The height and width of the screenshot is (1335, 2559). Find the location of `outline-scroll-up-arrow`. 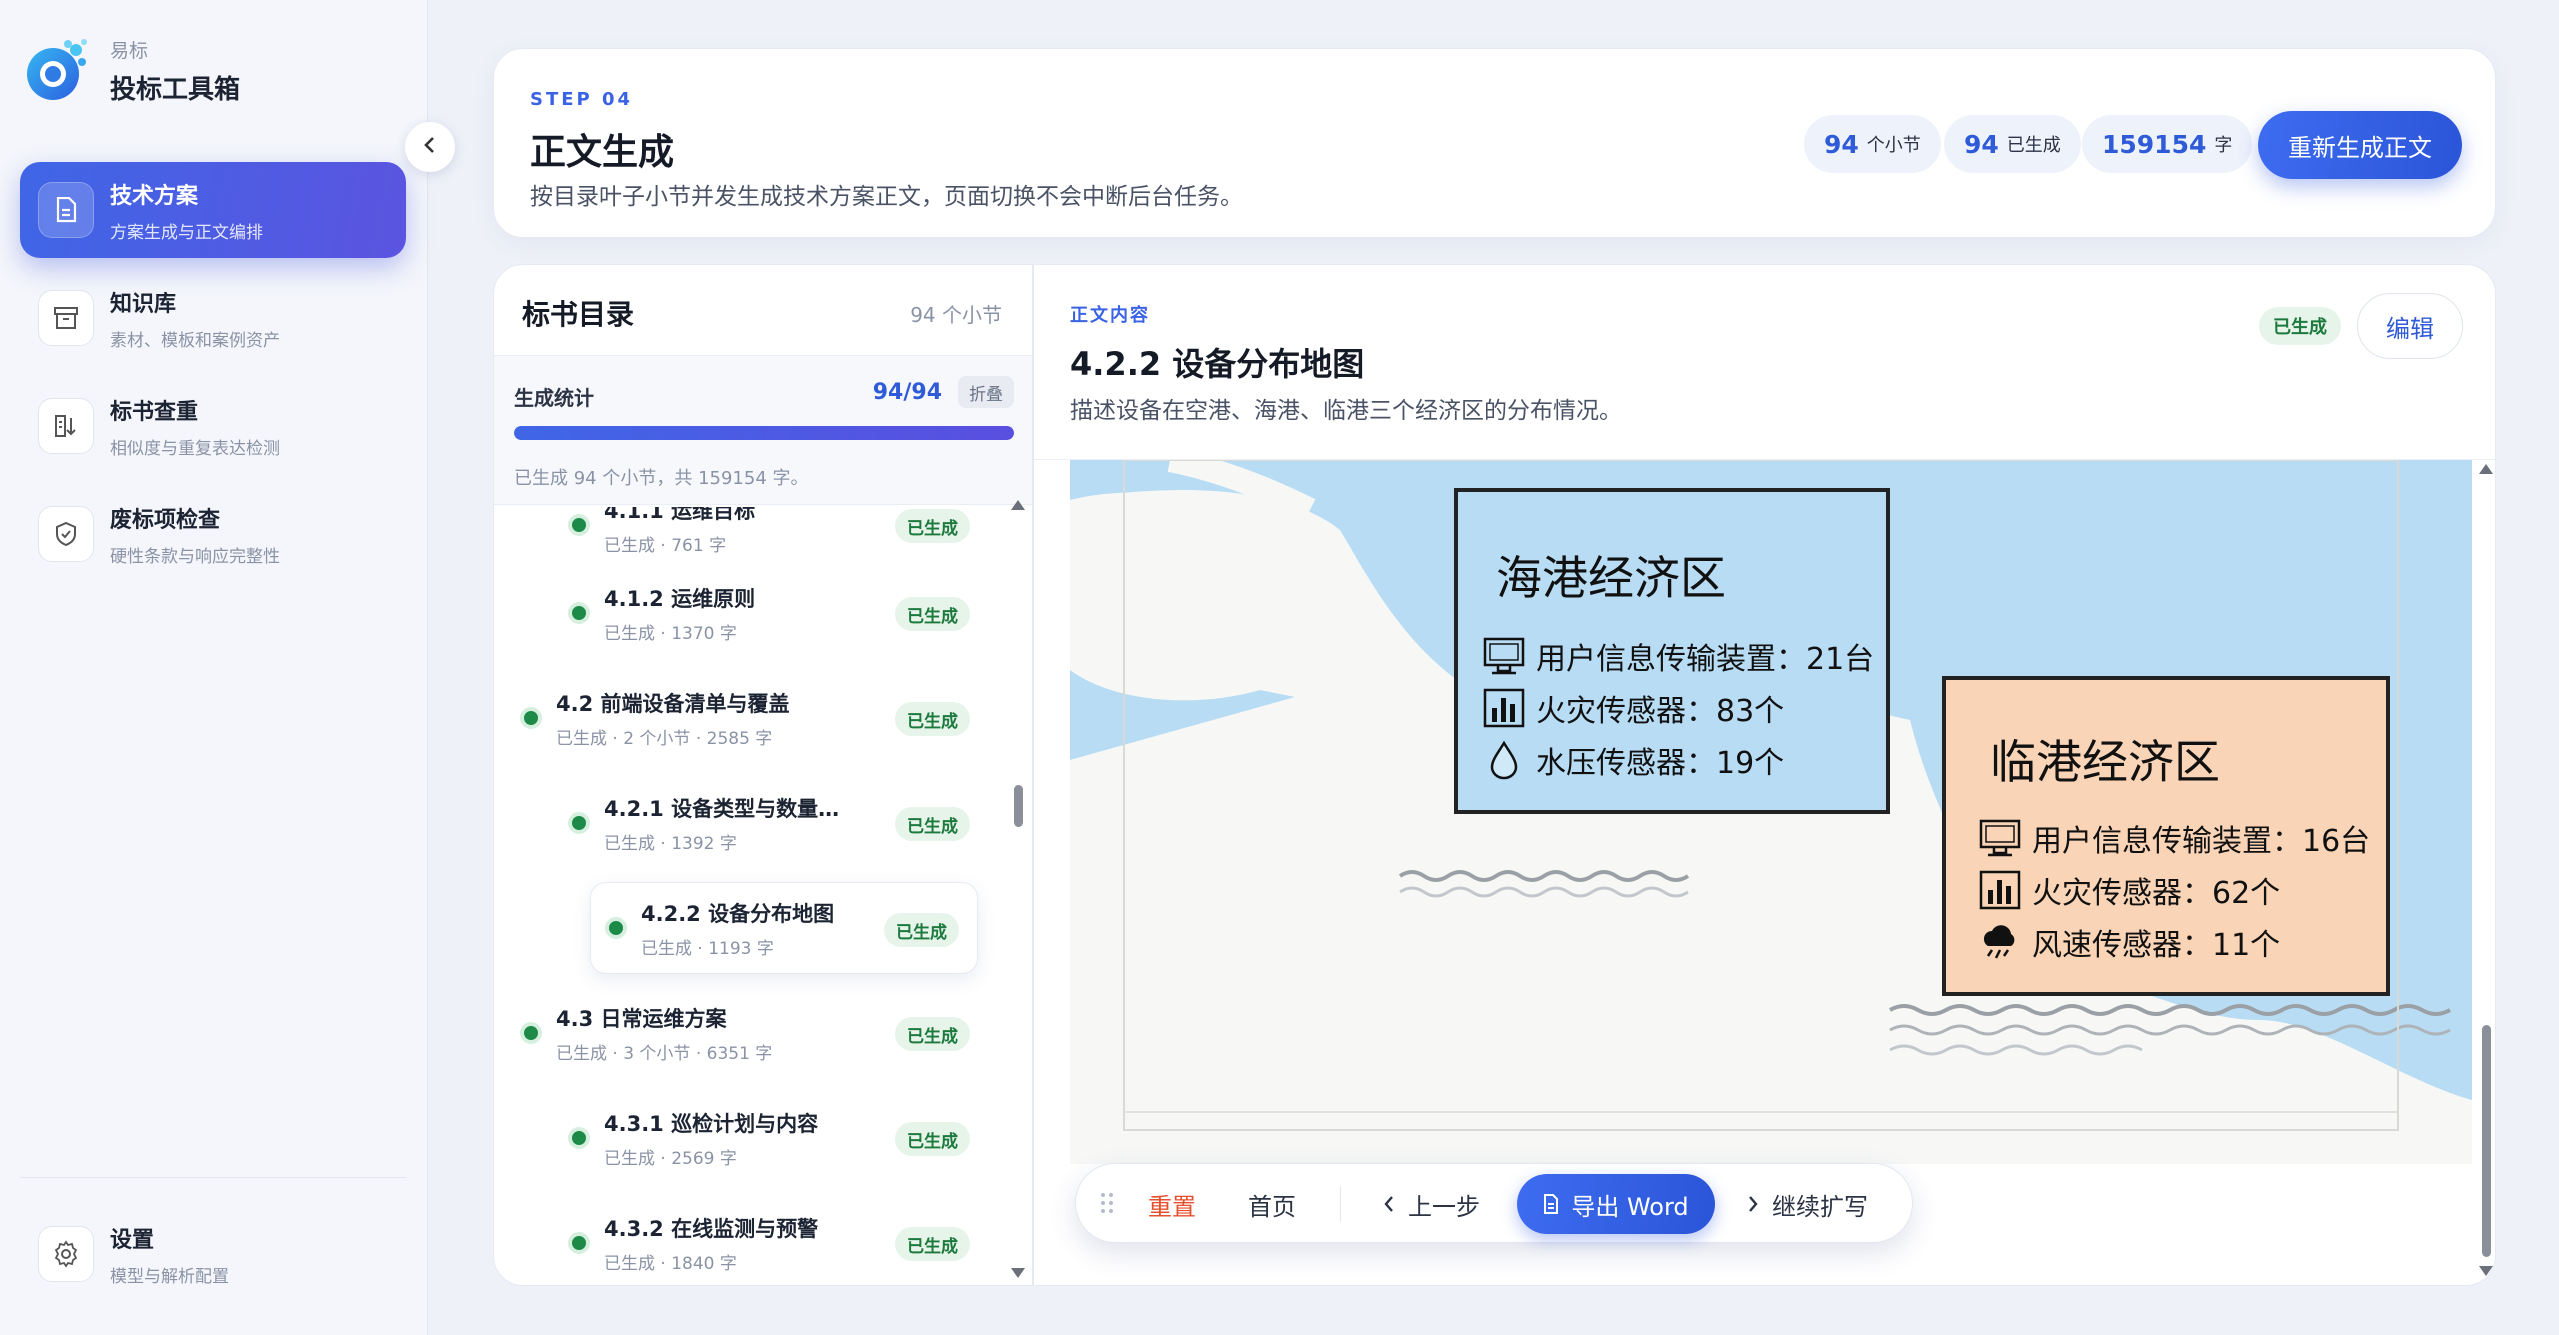

outline-scroll-up-arrow is located at coordinates (1018, 505).